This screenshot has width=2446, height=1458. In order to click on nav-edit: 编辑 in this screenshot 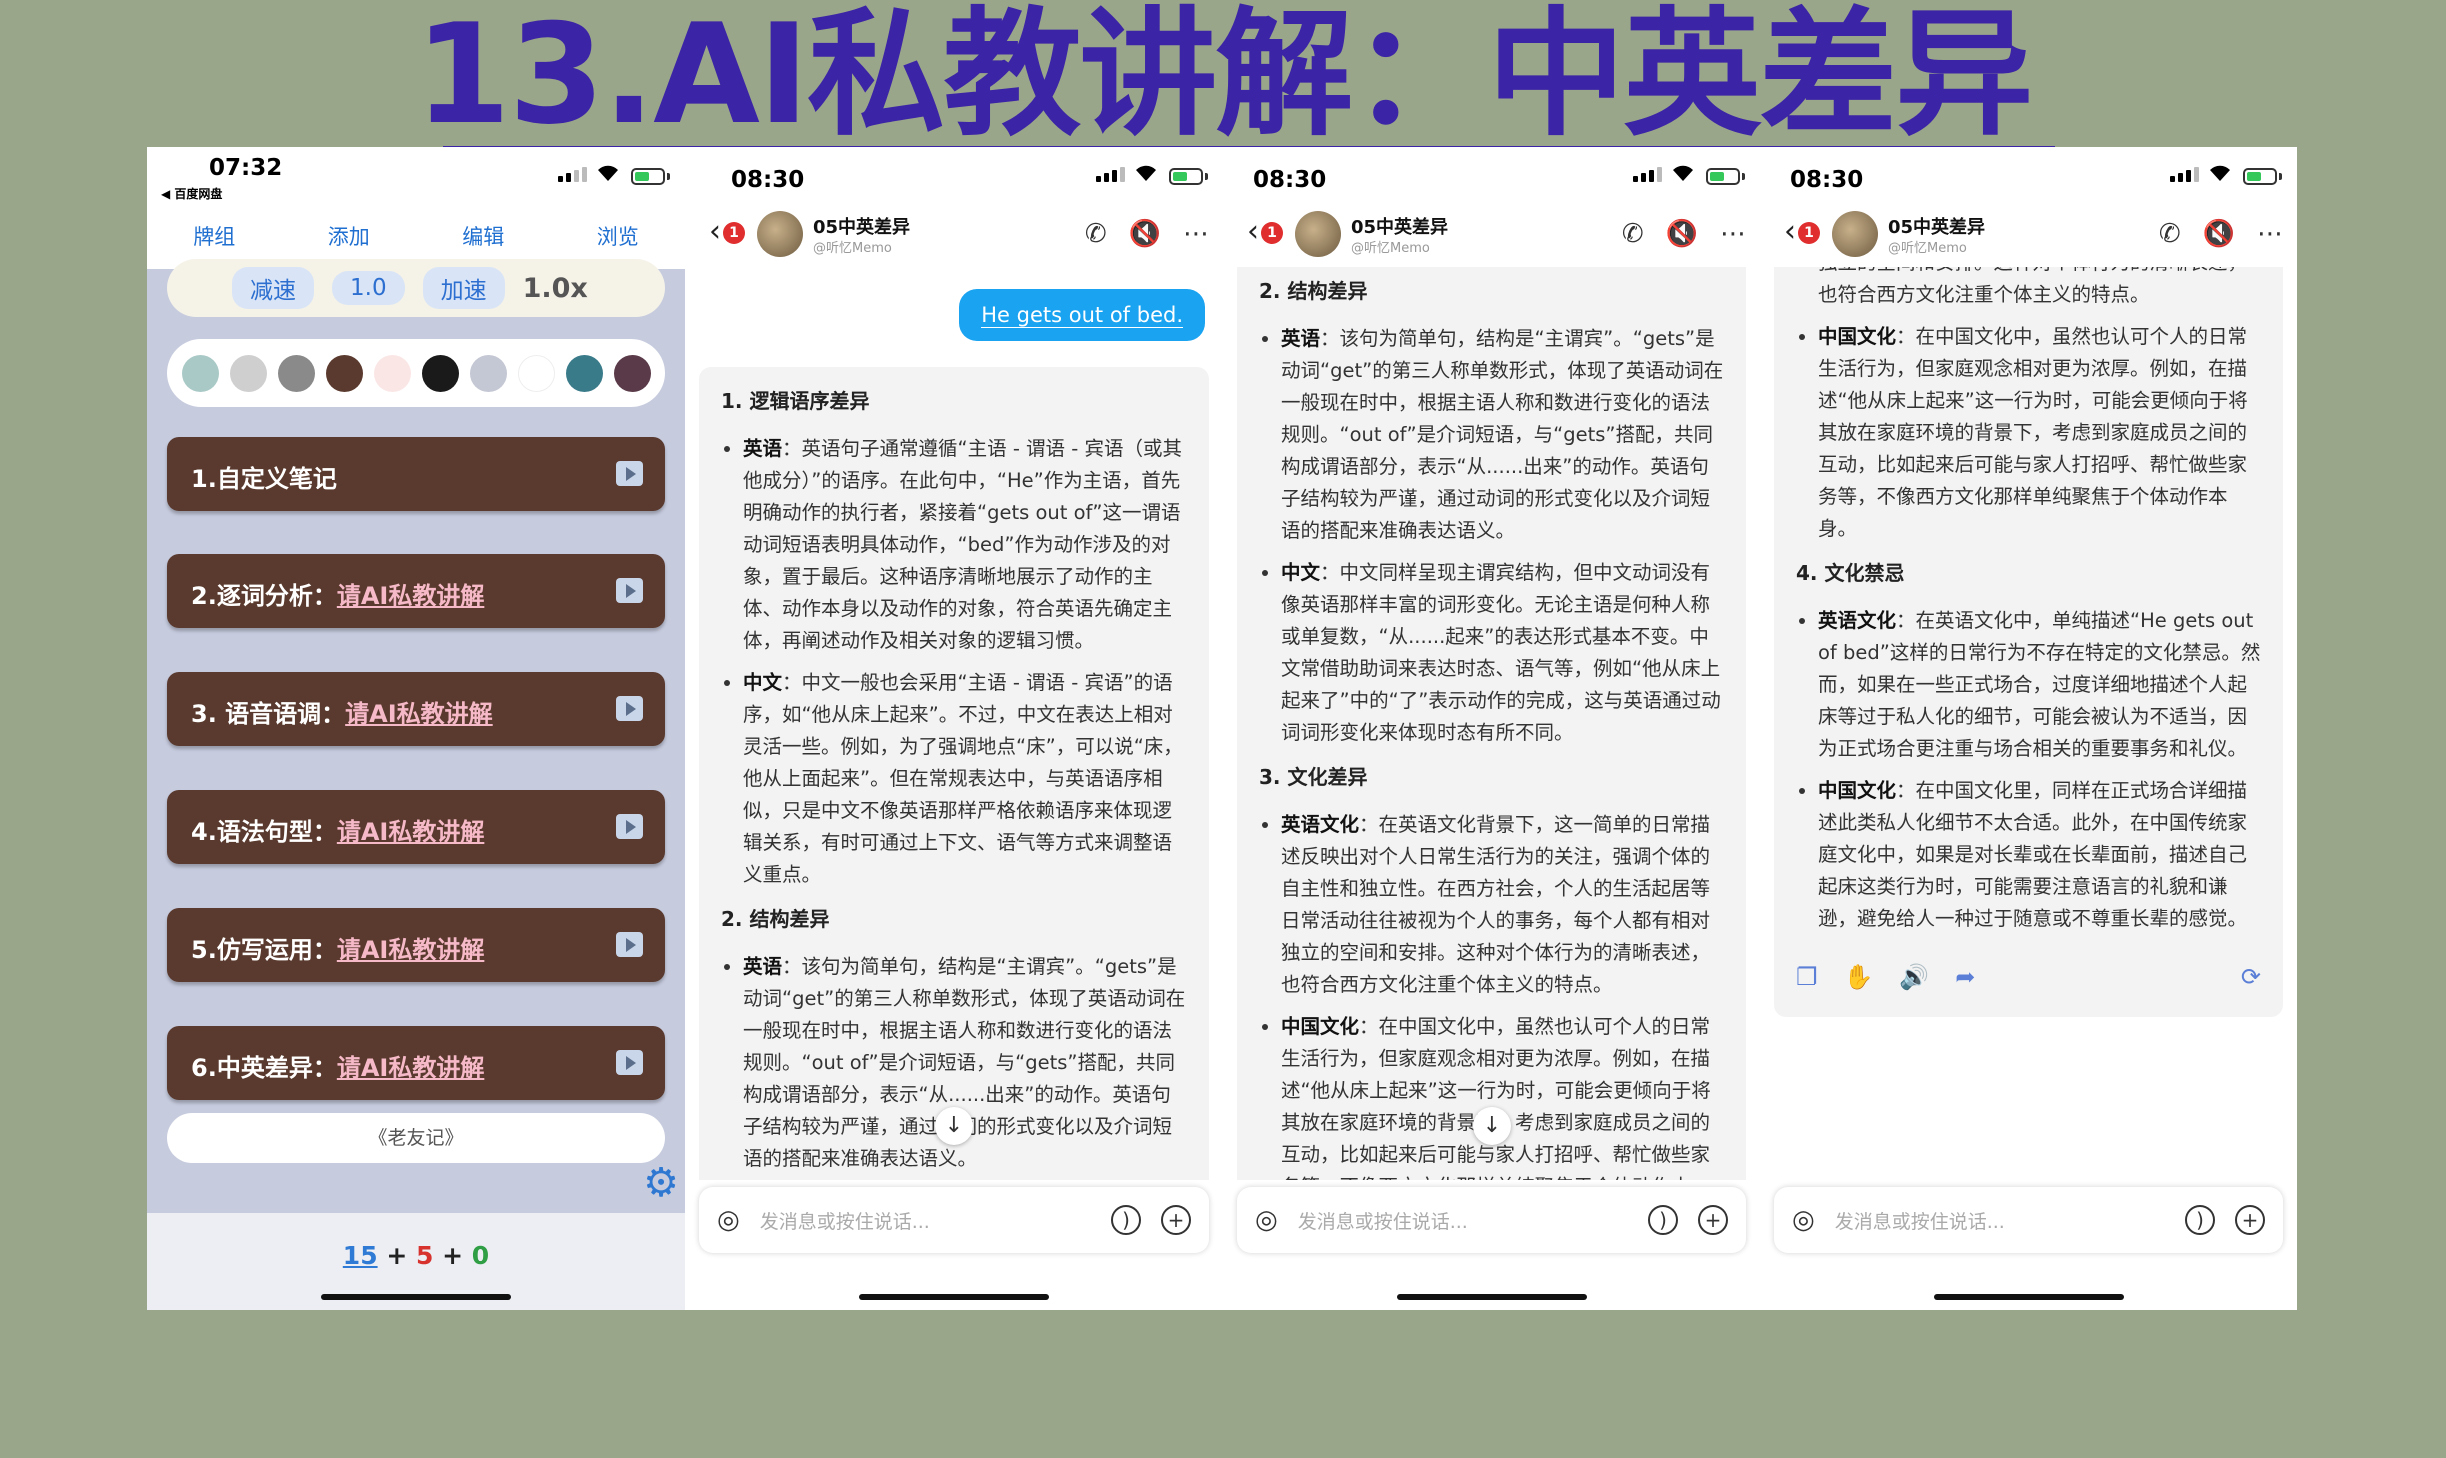, I will do `click(483, 236)`.